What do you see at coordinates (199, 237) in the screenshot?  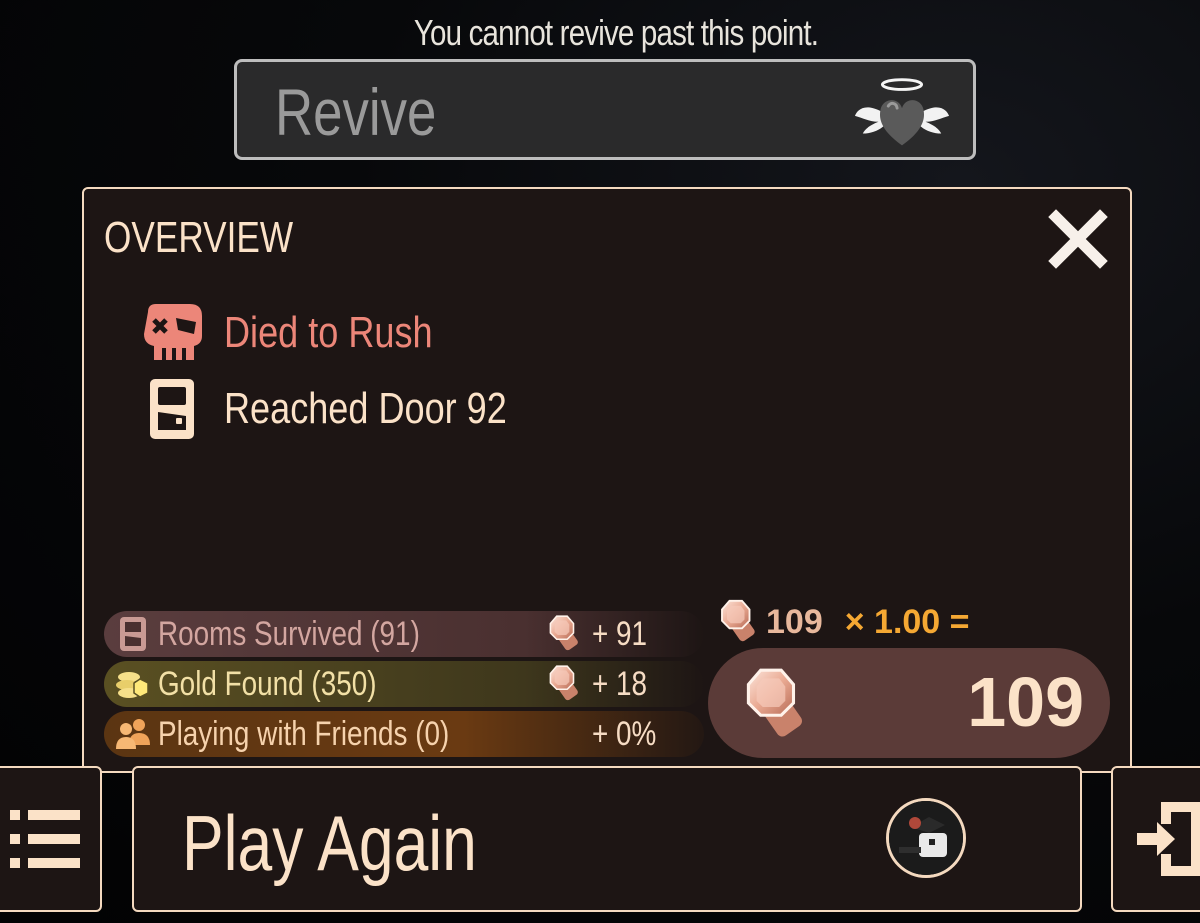 I see `overview-title: OVERVIEW` at bounding box center [199, 237].